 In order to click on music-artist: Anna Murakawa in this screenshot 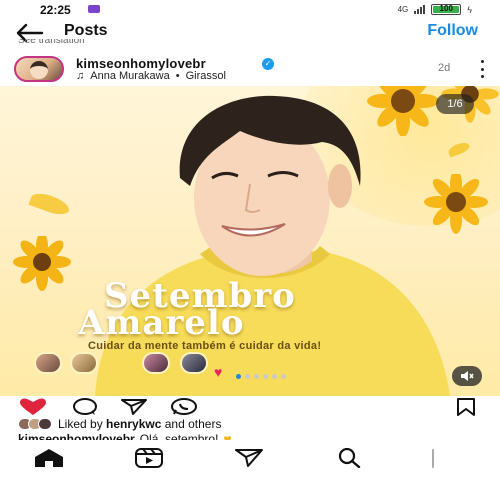, I will do `click(130, 76)`.